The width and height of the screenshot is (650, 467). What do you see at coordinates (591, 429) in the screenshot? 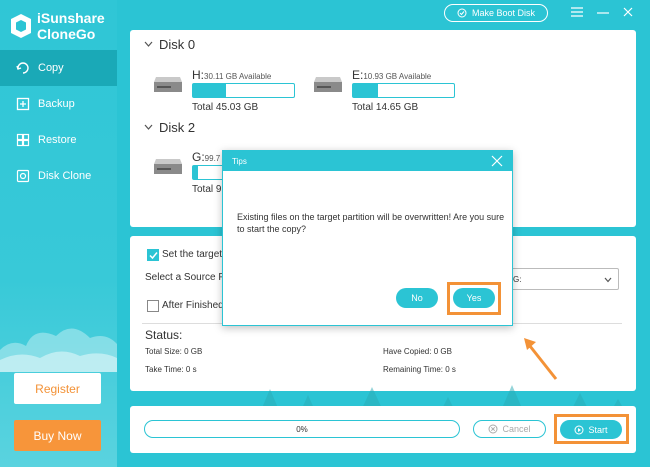
I see `start-highlight-box` at bounding box center [591, 429].